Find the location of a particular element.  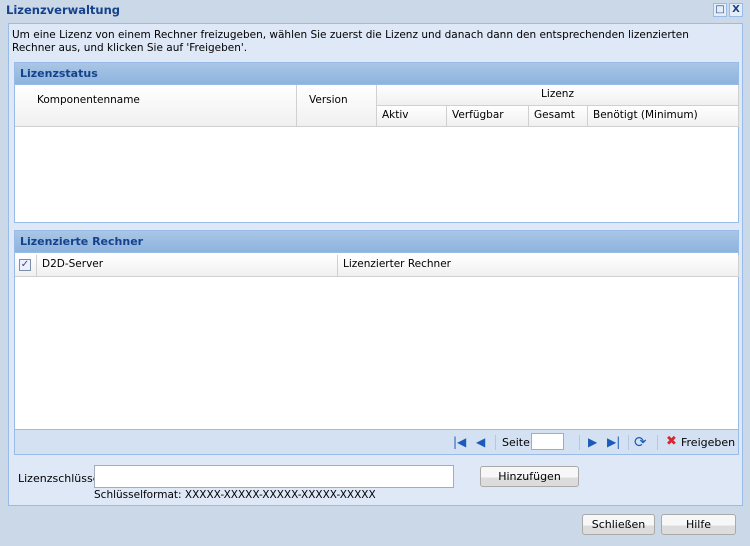

release-button: Freigeben is located at coordinates (708, 442).